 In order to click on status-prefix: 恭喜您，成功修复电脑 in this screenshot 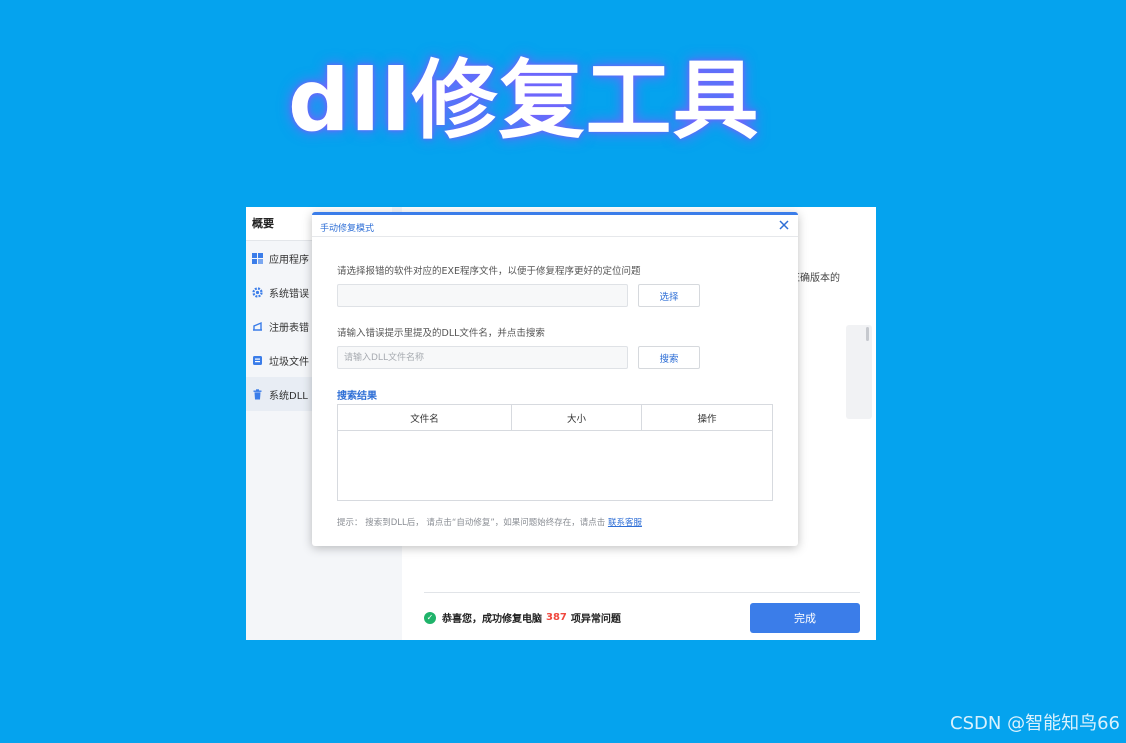, I will do `click(492, 619)`.